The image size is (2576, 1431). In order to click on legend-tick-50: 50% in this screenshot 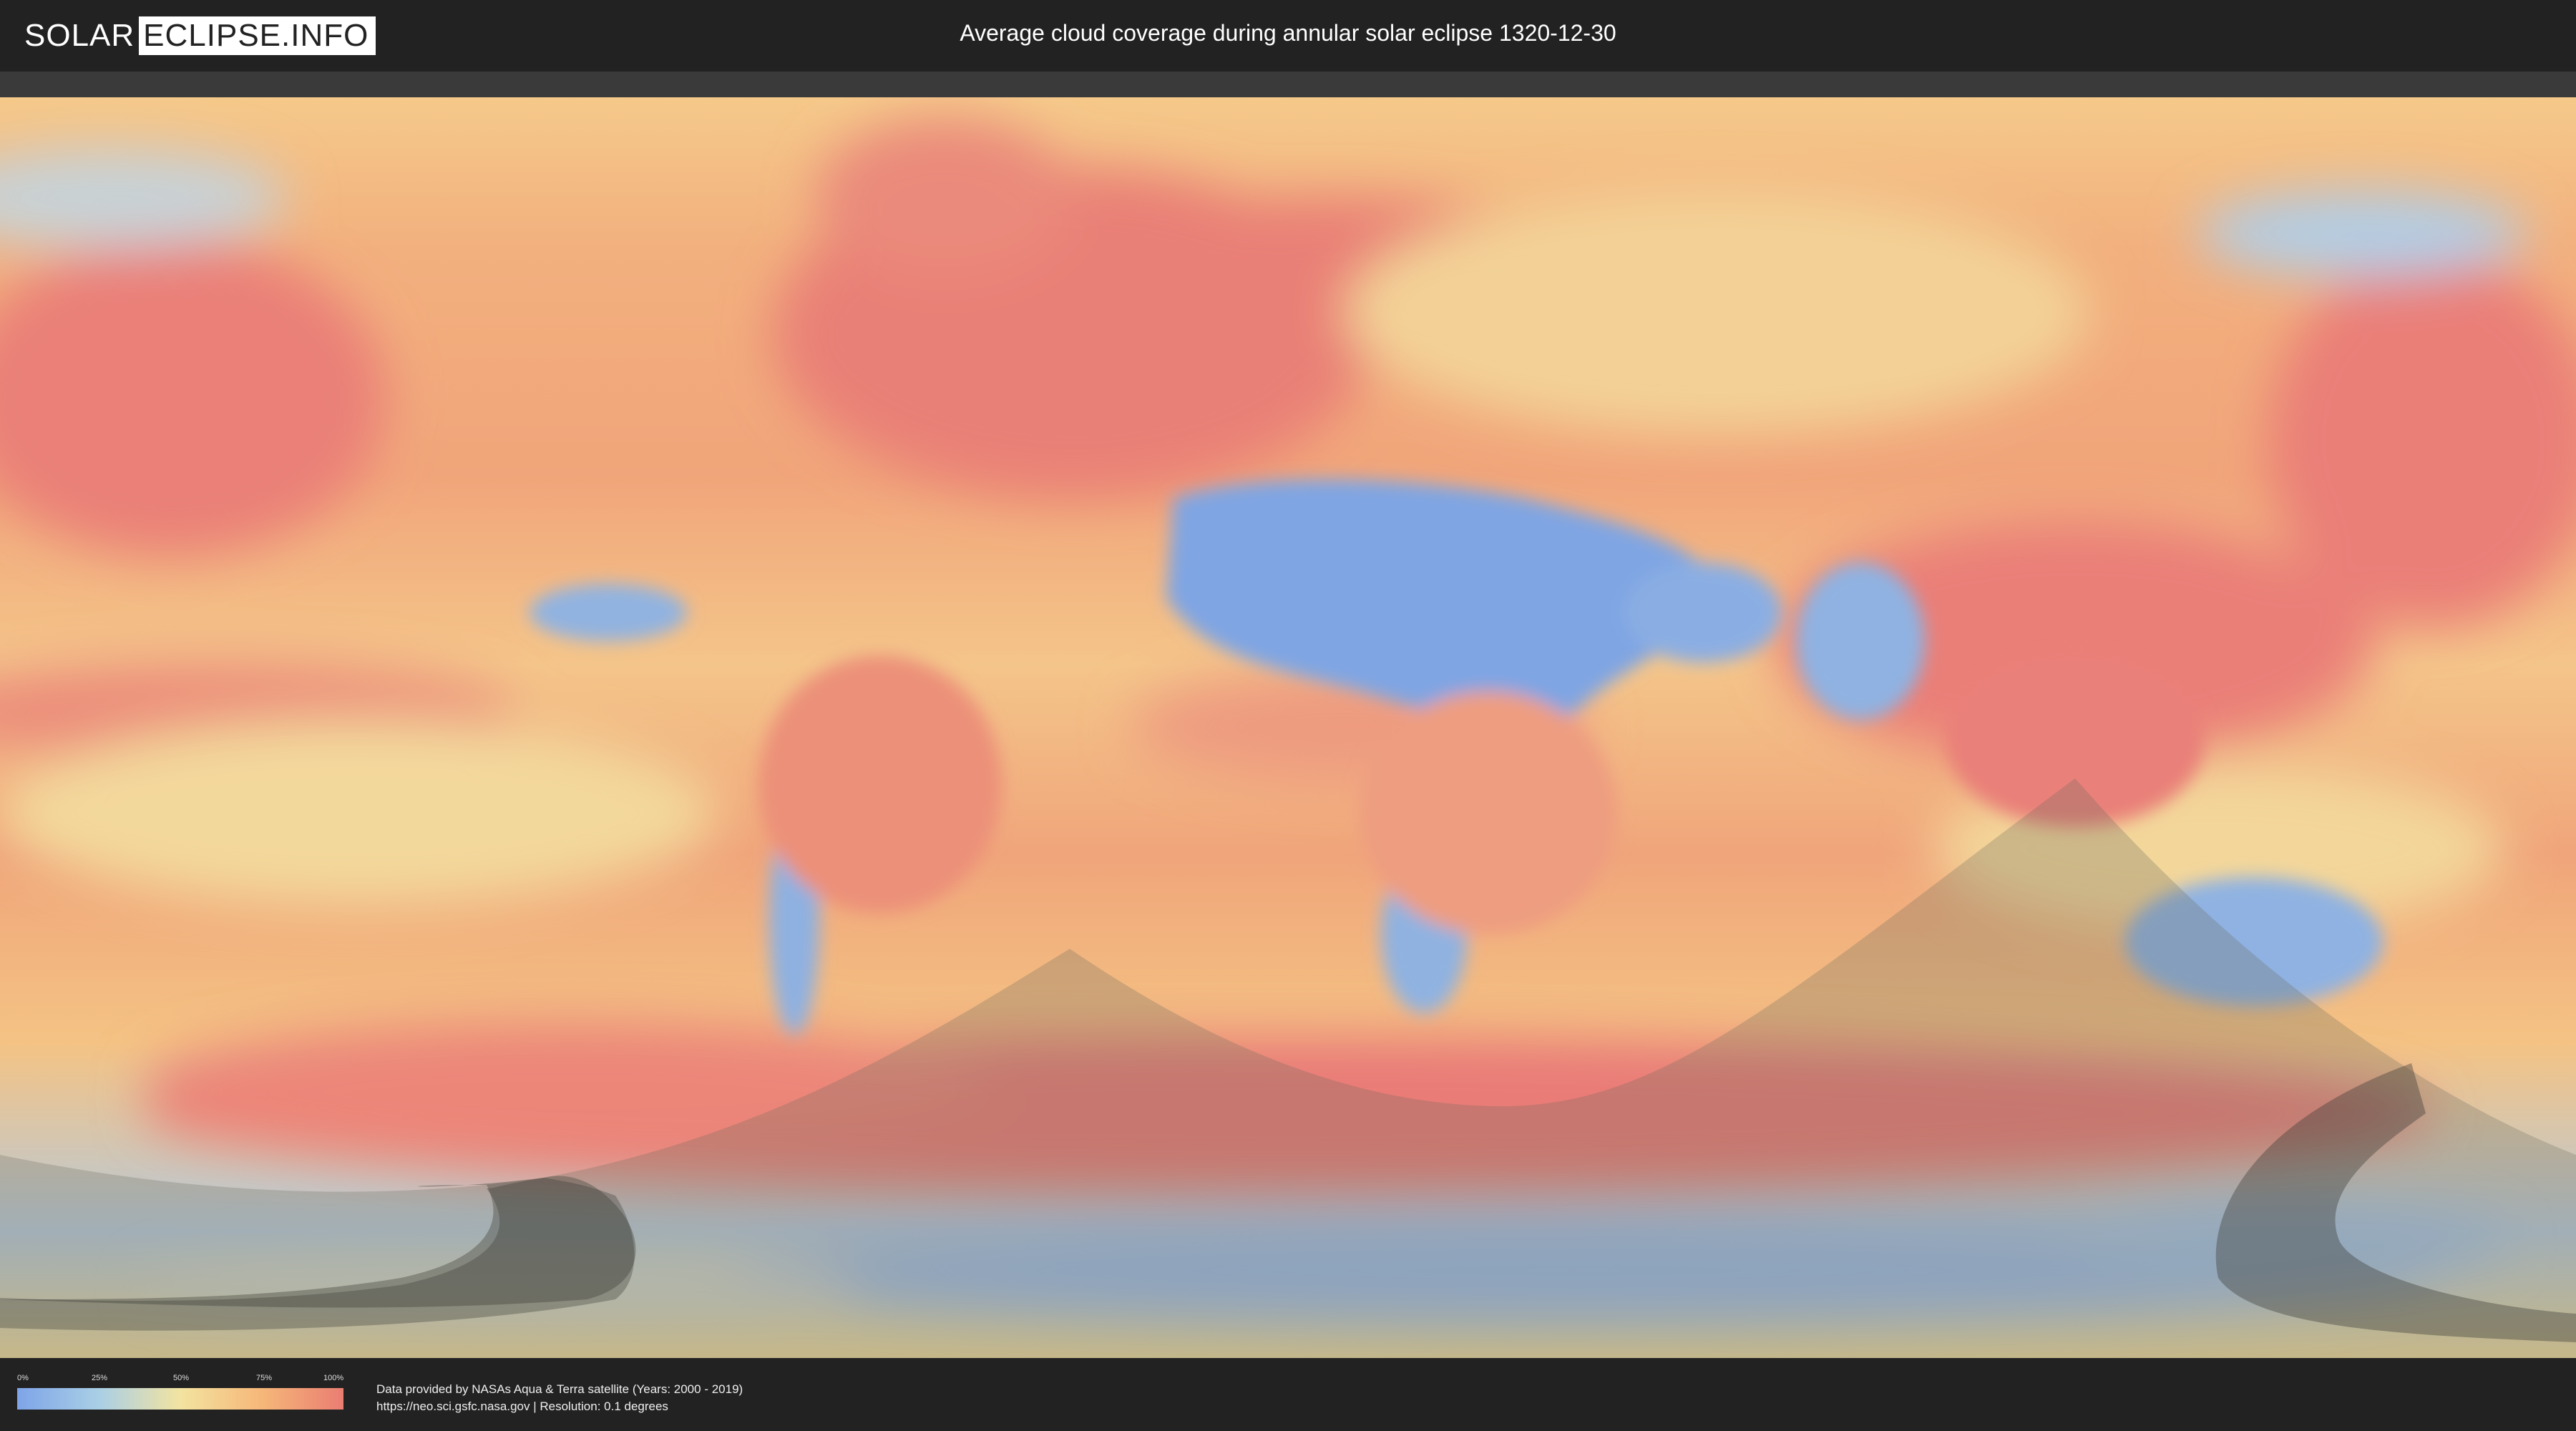, I will do `click(181, 1378)`.